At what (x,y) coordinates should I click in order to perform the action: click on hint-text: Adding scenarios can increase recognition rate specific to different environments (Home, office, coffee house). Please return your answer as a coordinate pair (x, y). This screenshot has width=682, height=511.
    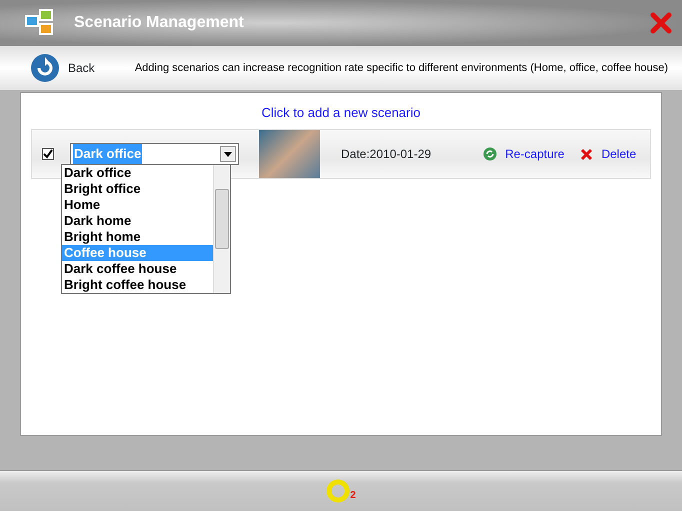
    Looking at the image, I should click on (401, 68).